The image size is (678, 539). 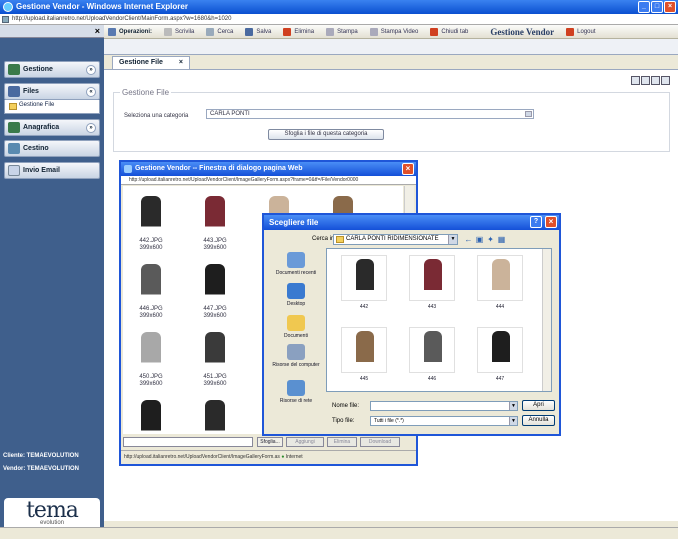 I want to click on open-button: Apri, so click(x=538, y=405).